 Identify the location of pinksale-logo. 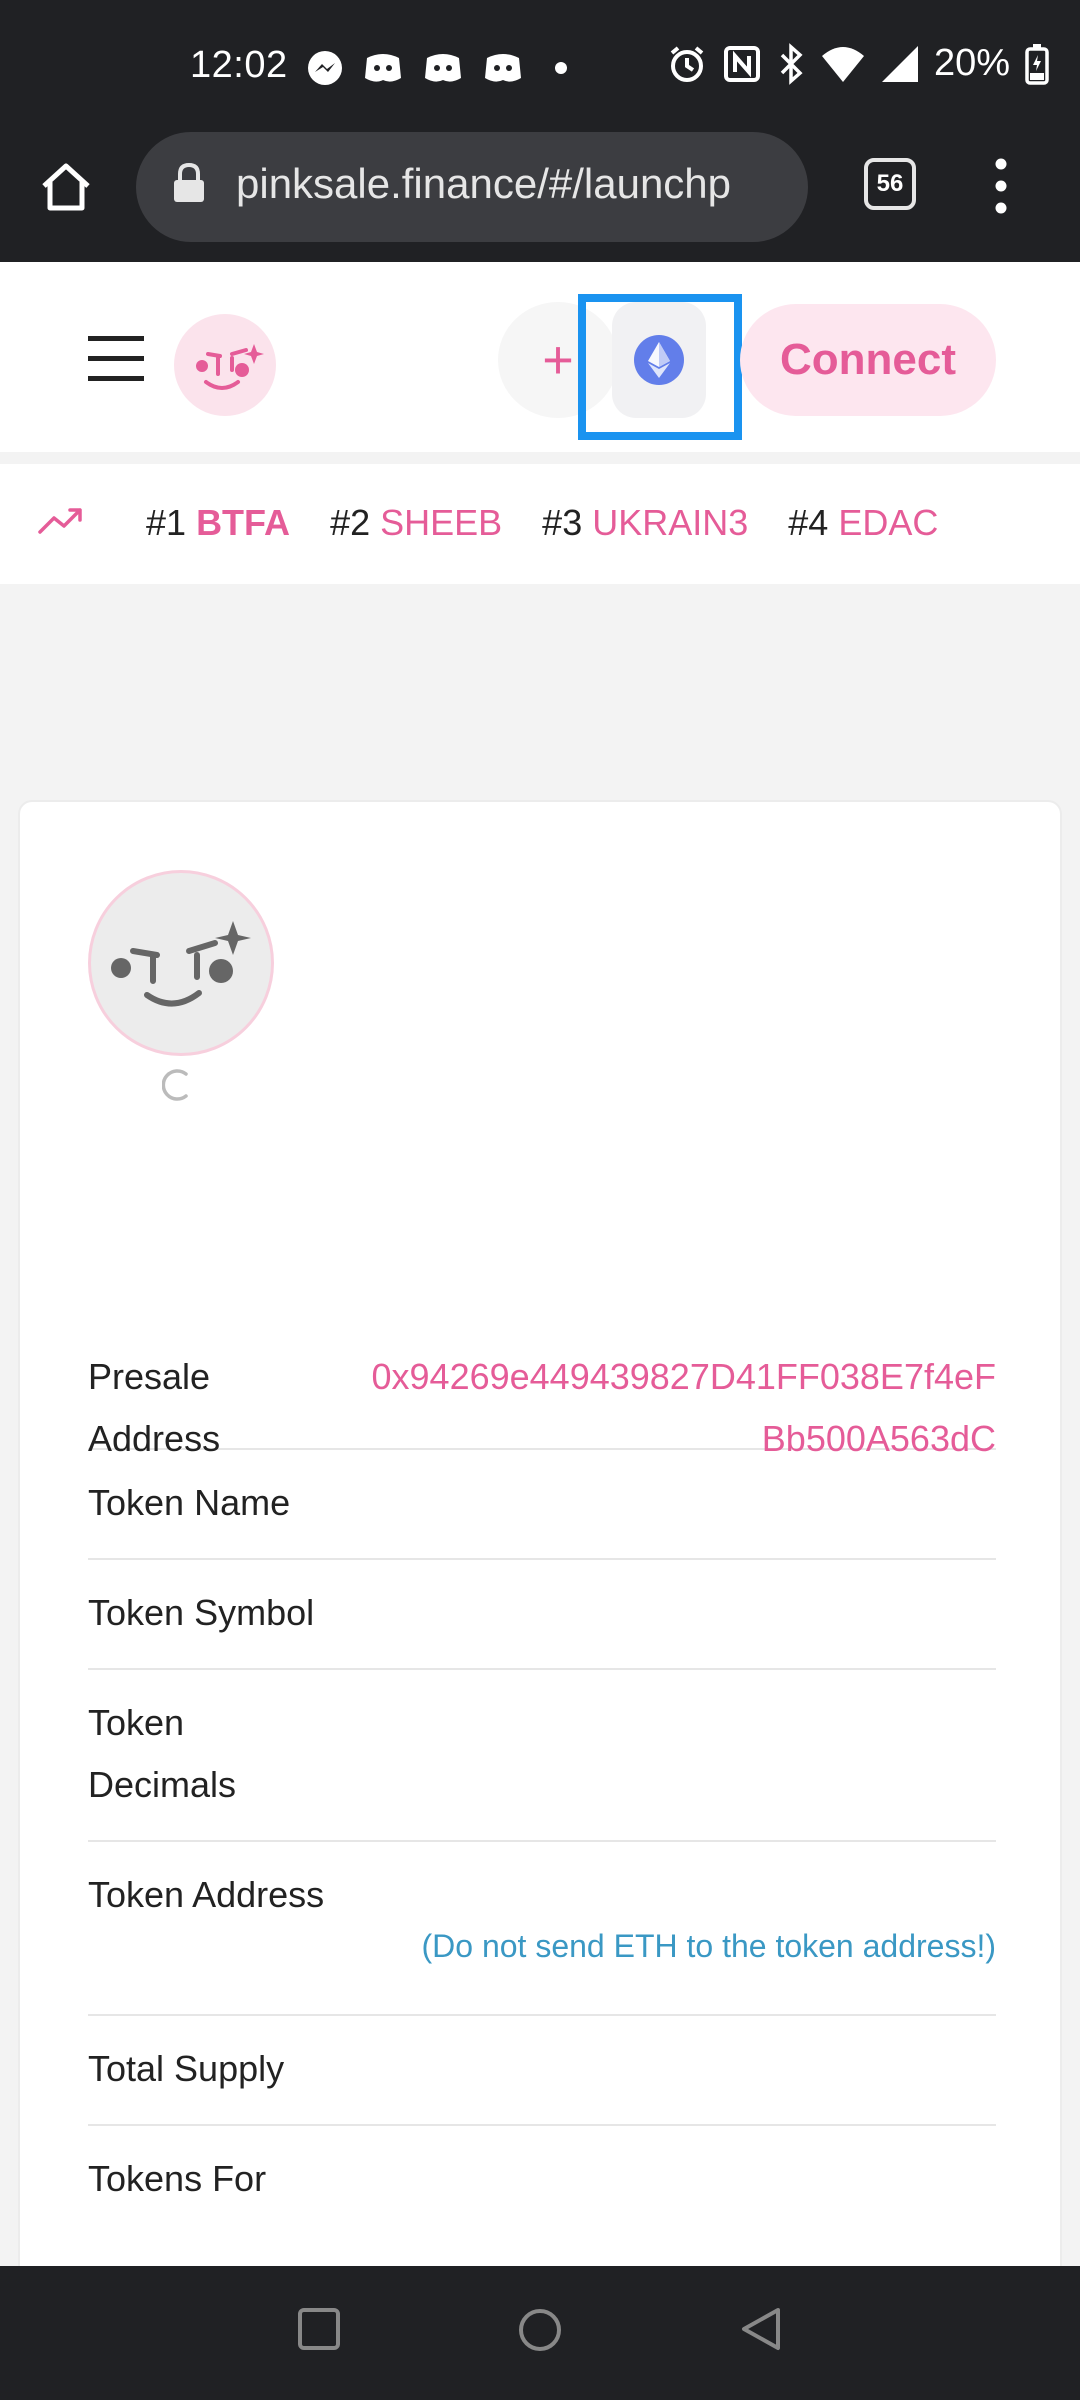
(225, 365).